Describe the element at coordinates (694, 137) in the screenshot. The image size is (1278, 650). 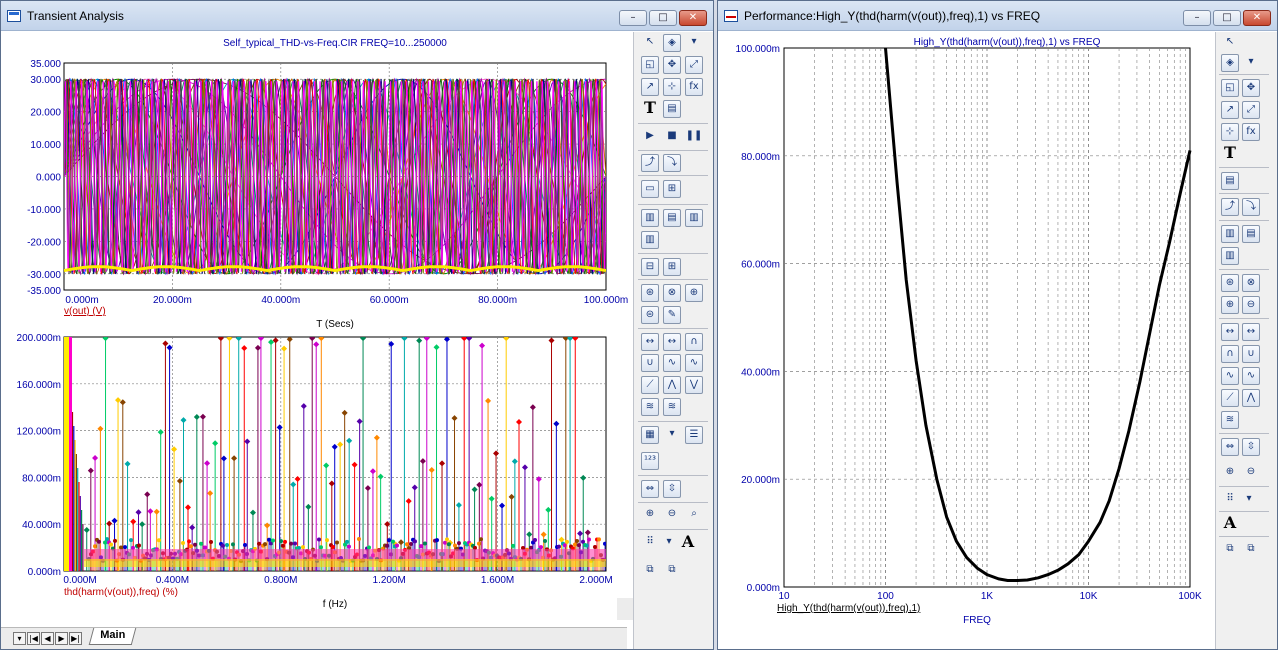
I see `pause-icon: ❚❚` at that location.